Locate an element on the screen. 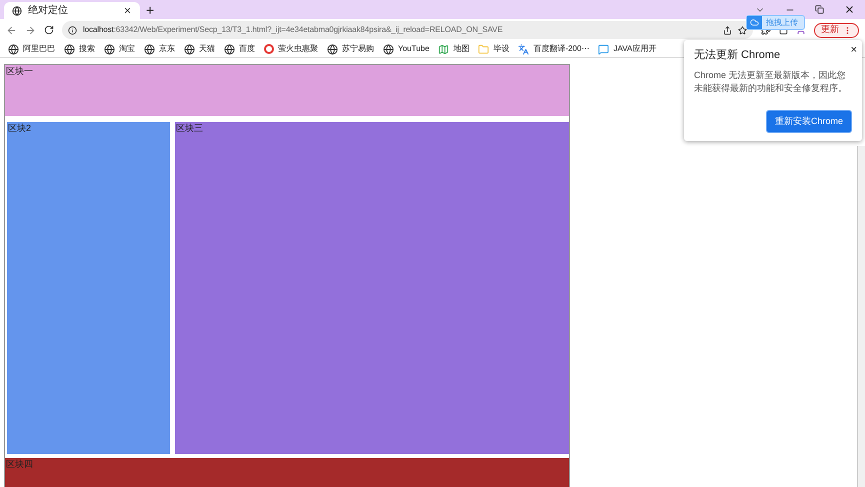 This screenshot has height=487, width=865. block-two: 区块2 is located at coordinates (88, 288).